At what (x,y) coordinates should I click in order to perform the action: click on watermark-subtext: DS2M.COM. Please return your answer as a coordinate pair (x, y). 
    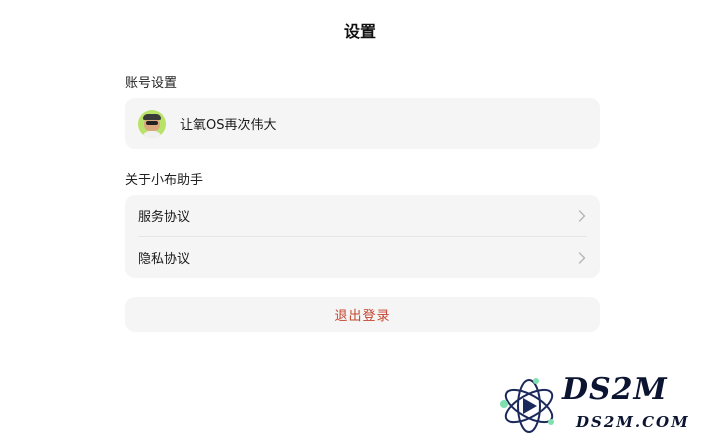
    Looking at the image, I should click on (633, 422).